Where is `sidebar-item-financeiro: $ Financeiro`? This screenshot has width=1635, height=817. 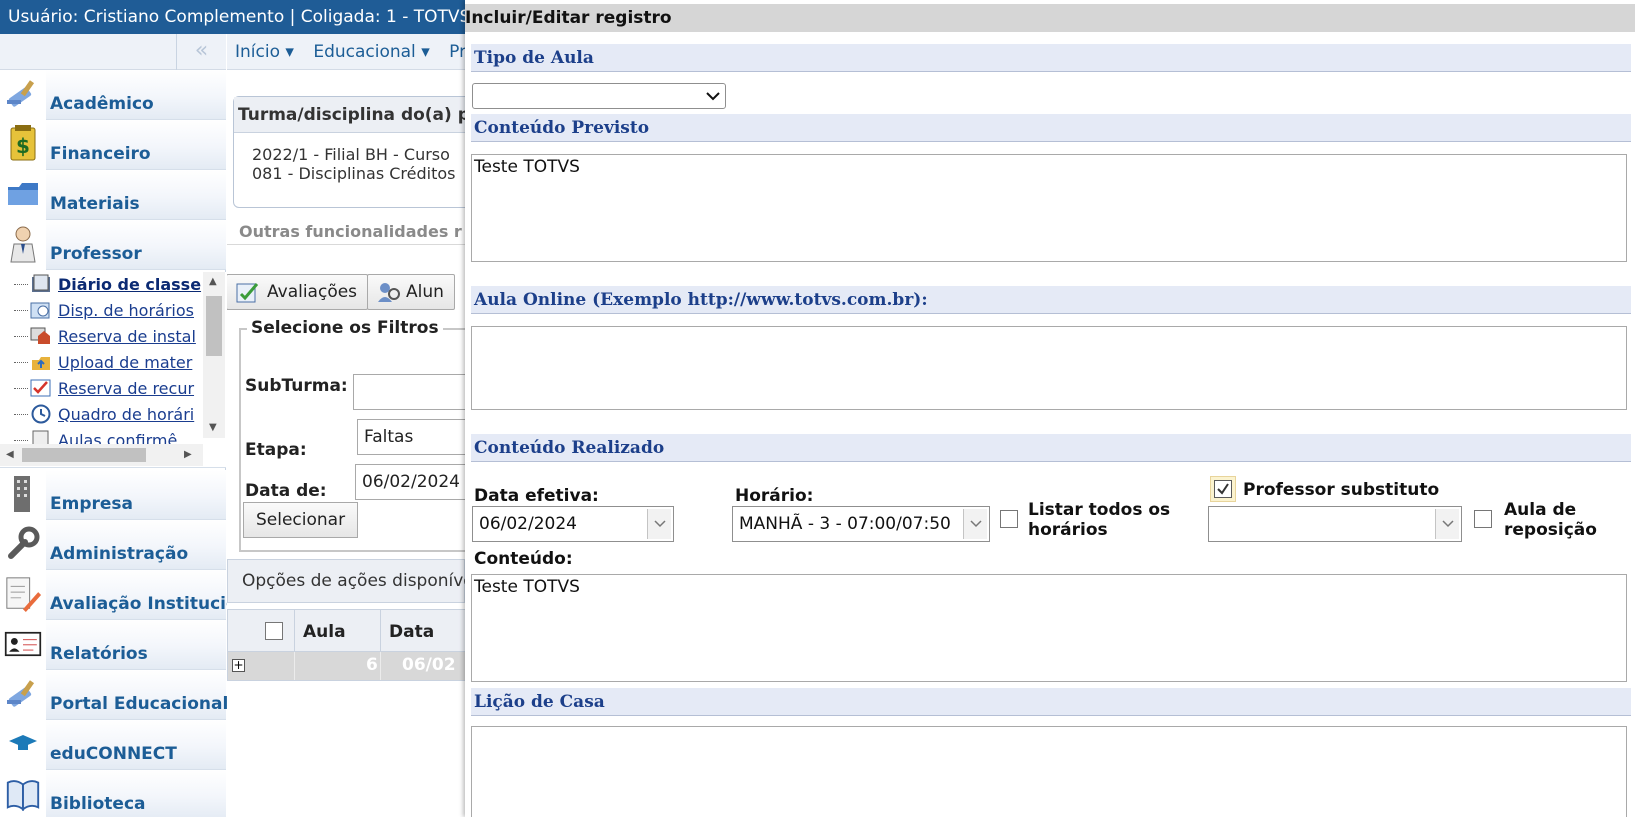
sidebar-item-financeiro: $ Financeiro is located at coordinates (113, 145).